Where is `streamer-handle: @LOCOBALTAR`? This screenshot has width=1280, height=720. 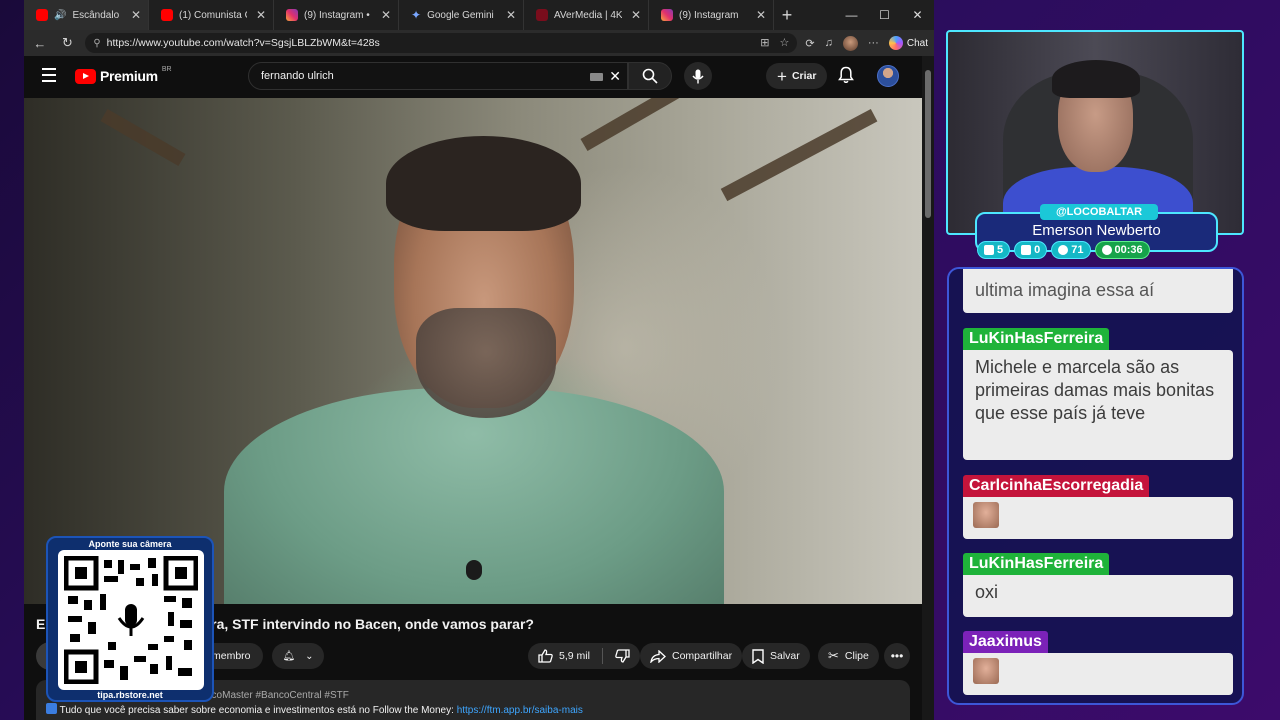 streamer-handle: @LOCOBALTAR is located at coordinates (1099, 212).